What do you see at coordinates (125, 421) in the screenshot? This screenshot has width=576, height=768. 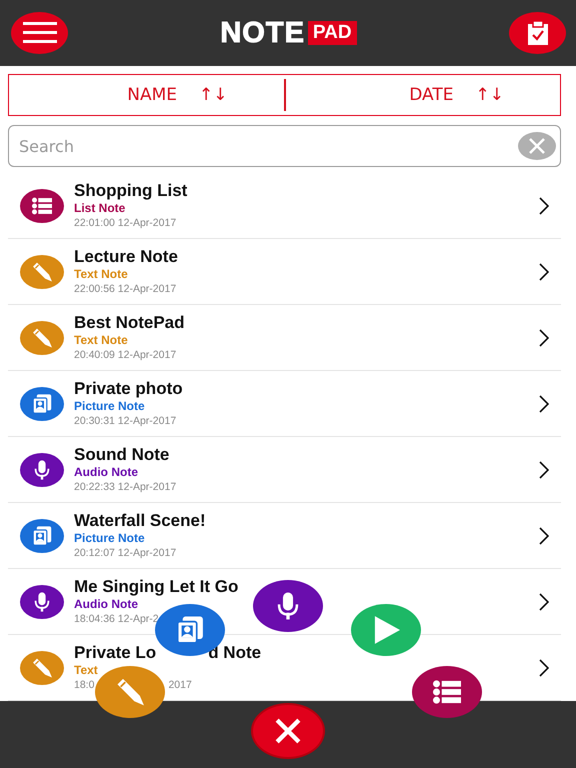 I see `note-date: 20:30:31 12-Apr-2017` at bounding box center [125, 421].